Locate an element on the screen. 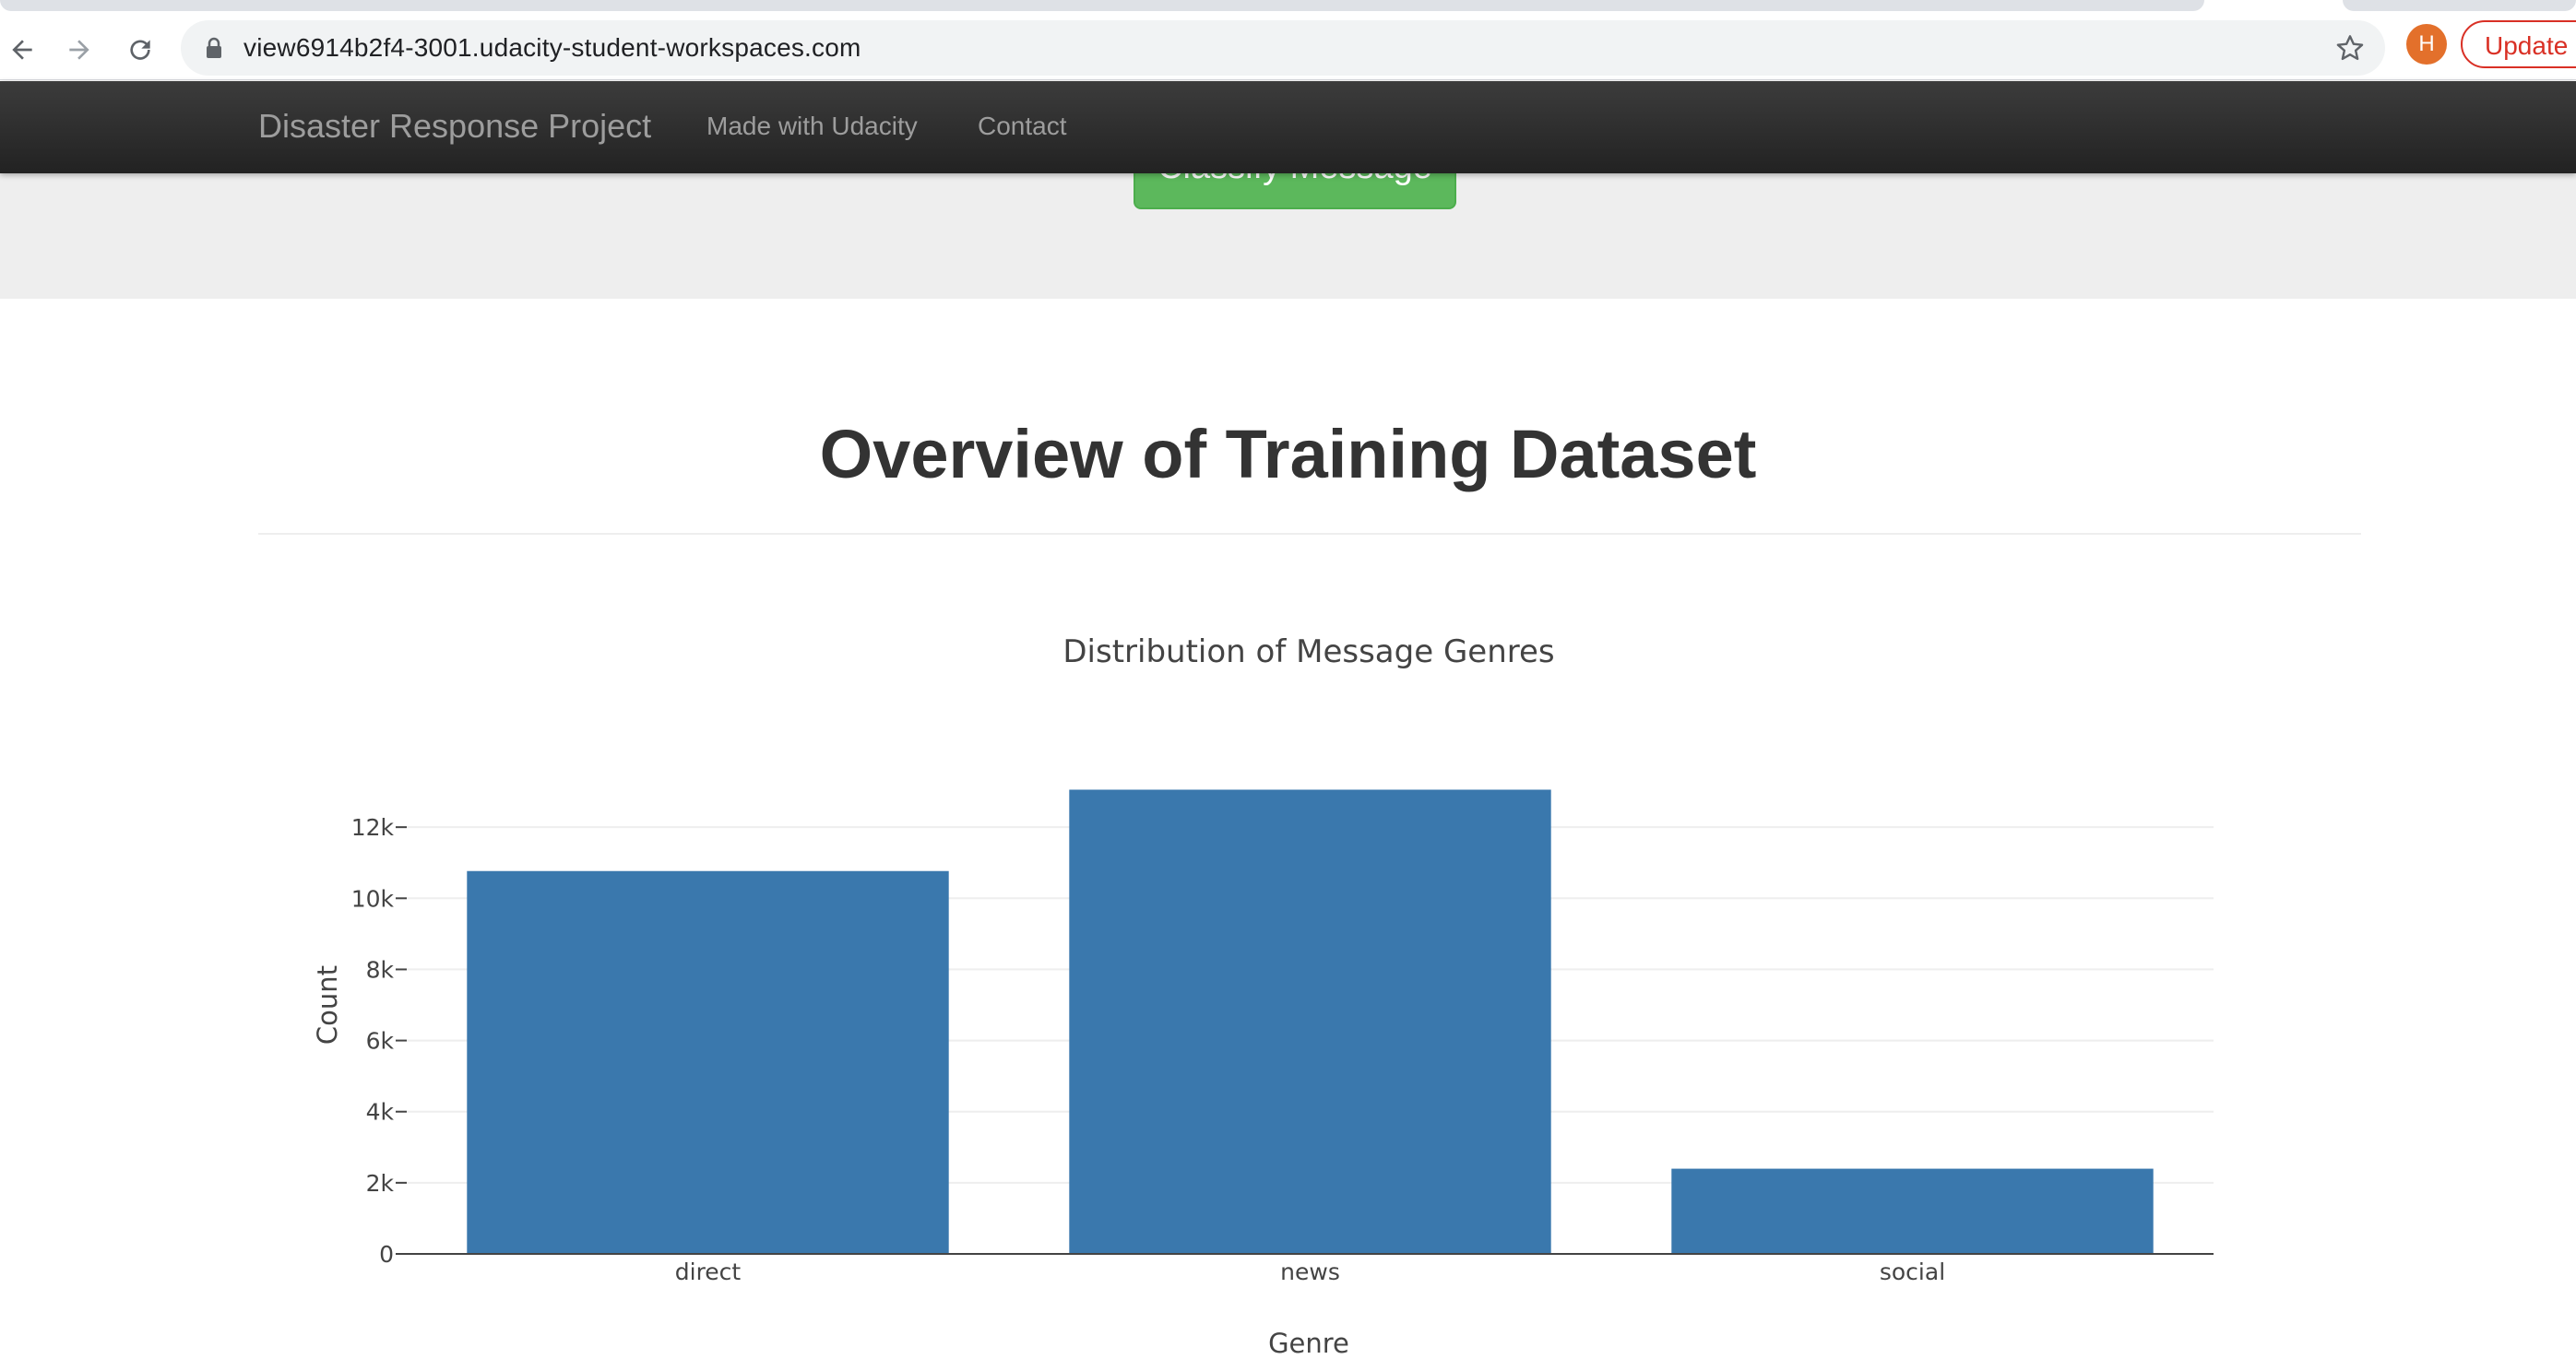 The width and height of the screenshot is (2576, 1371). bar-news is located at coordinates (1310, 1021).